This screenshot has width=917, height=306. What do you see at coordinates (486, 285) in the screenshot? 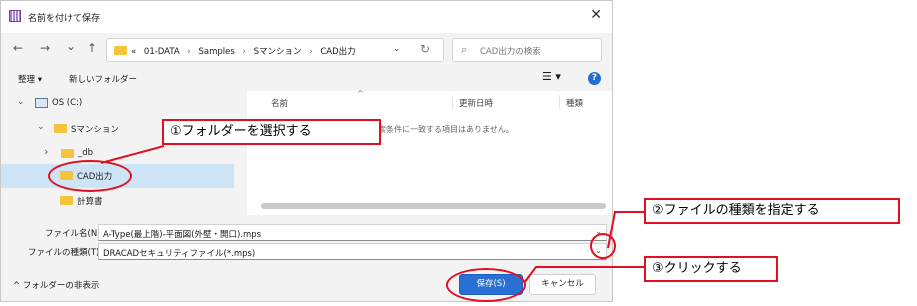
I see `annotation-circle-save` at bounding box center [486, 285].